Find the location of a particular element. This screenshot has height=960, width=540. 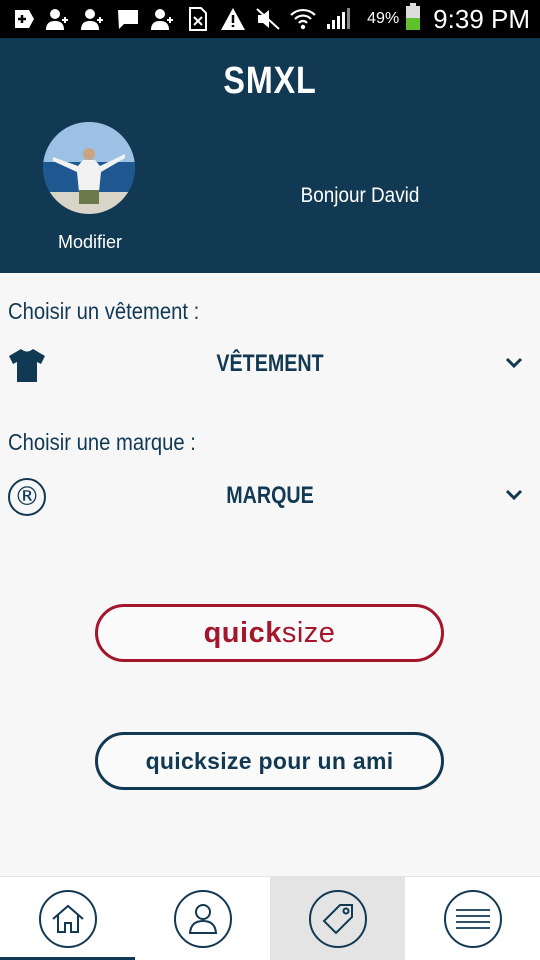

no-sim-icon is located at coordinates (198, 19).